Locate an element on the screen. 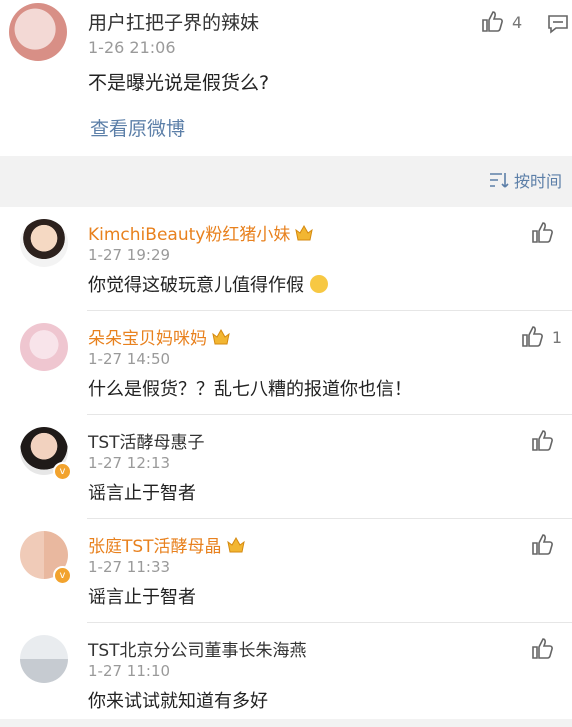 This screenshot has height=727, width=572. comment-username: TST活酵母惠子 is located at coordinates (146, 440).